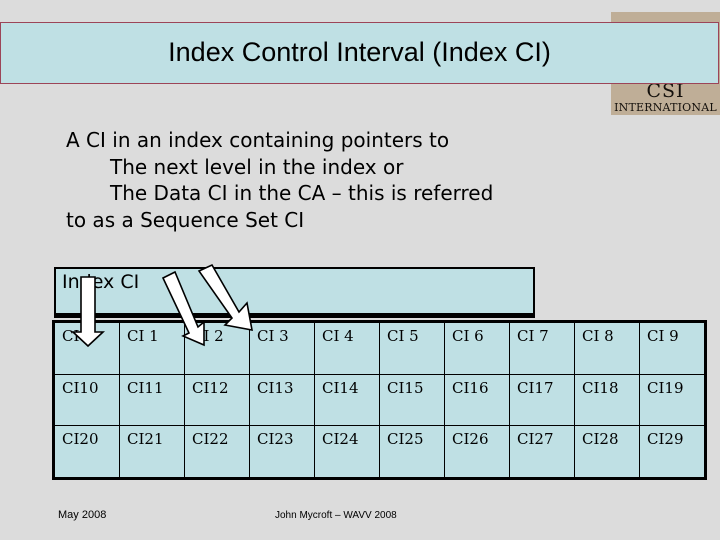 This screenshot has height=540, width=720. Describe the element at coordinates (87, 400) in the screenshot. I see `table-cell: CI10` at that location.